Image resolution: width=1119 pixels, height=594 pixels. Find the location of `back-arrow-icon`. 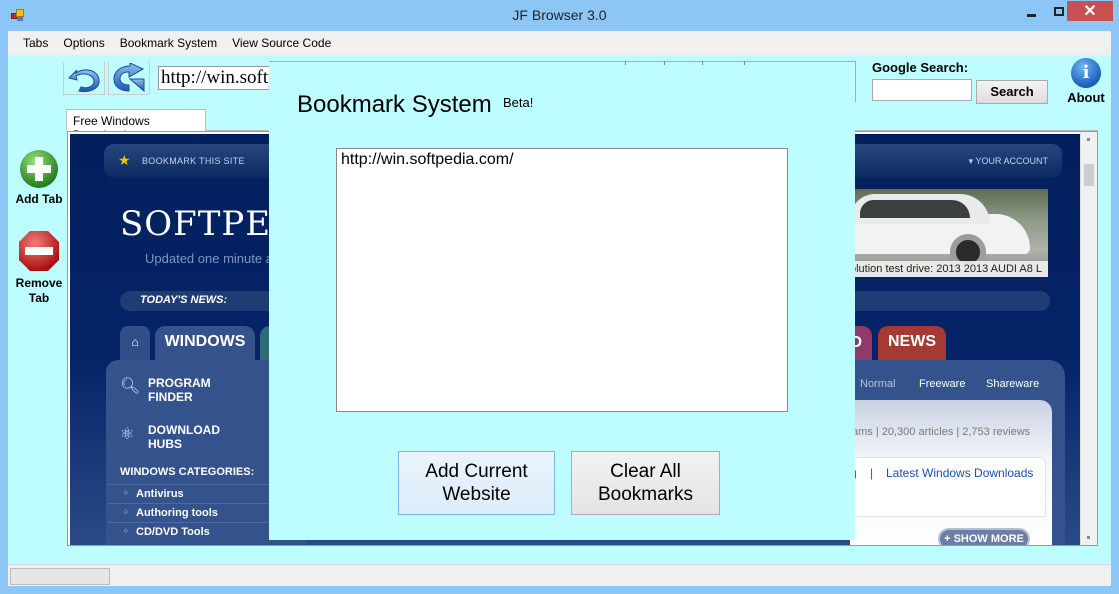

back-arrow-icon is located at coordinates (84, 80).